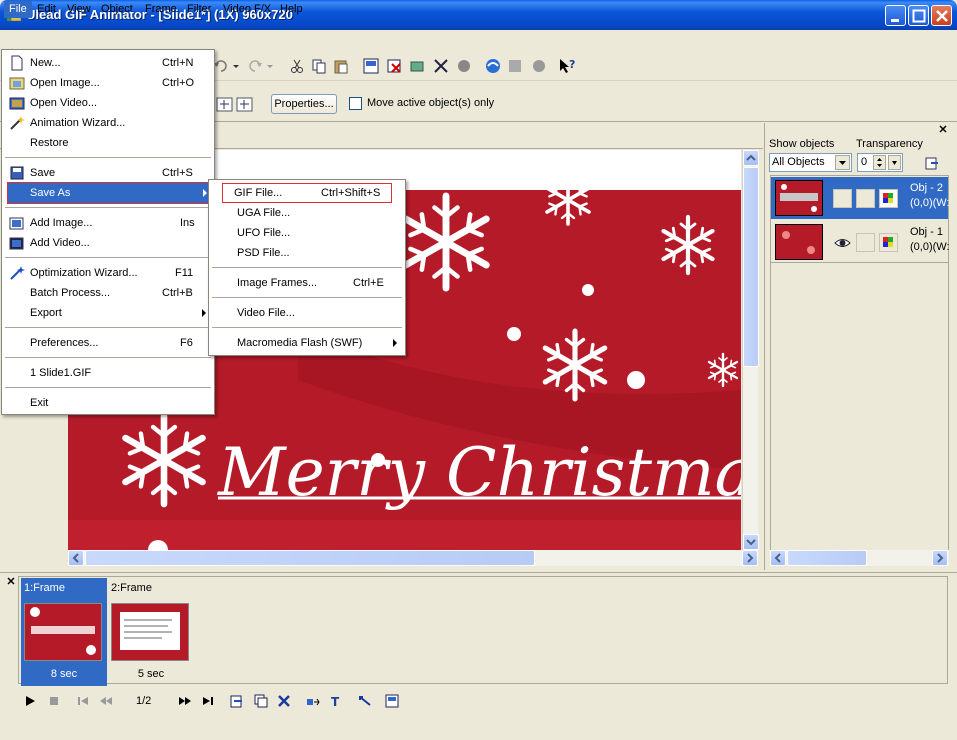  Describe the element at coordinates (151, 632) in the screenshot. I see `frame-2: 2:Frame 5 sec` at that location.